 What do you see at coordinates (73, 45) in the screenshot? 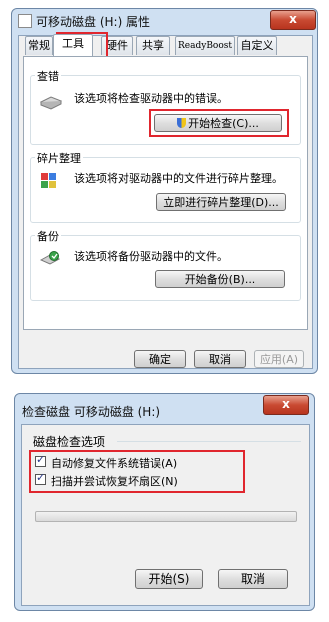
I see `tab-tools: 工具` at bounding box center [73, 45].